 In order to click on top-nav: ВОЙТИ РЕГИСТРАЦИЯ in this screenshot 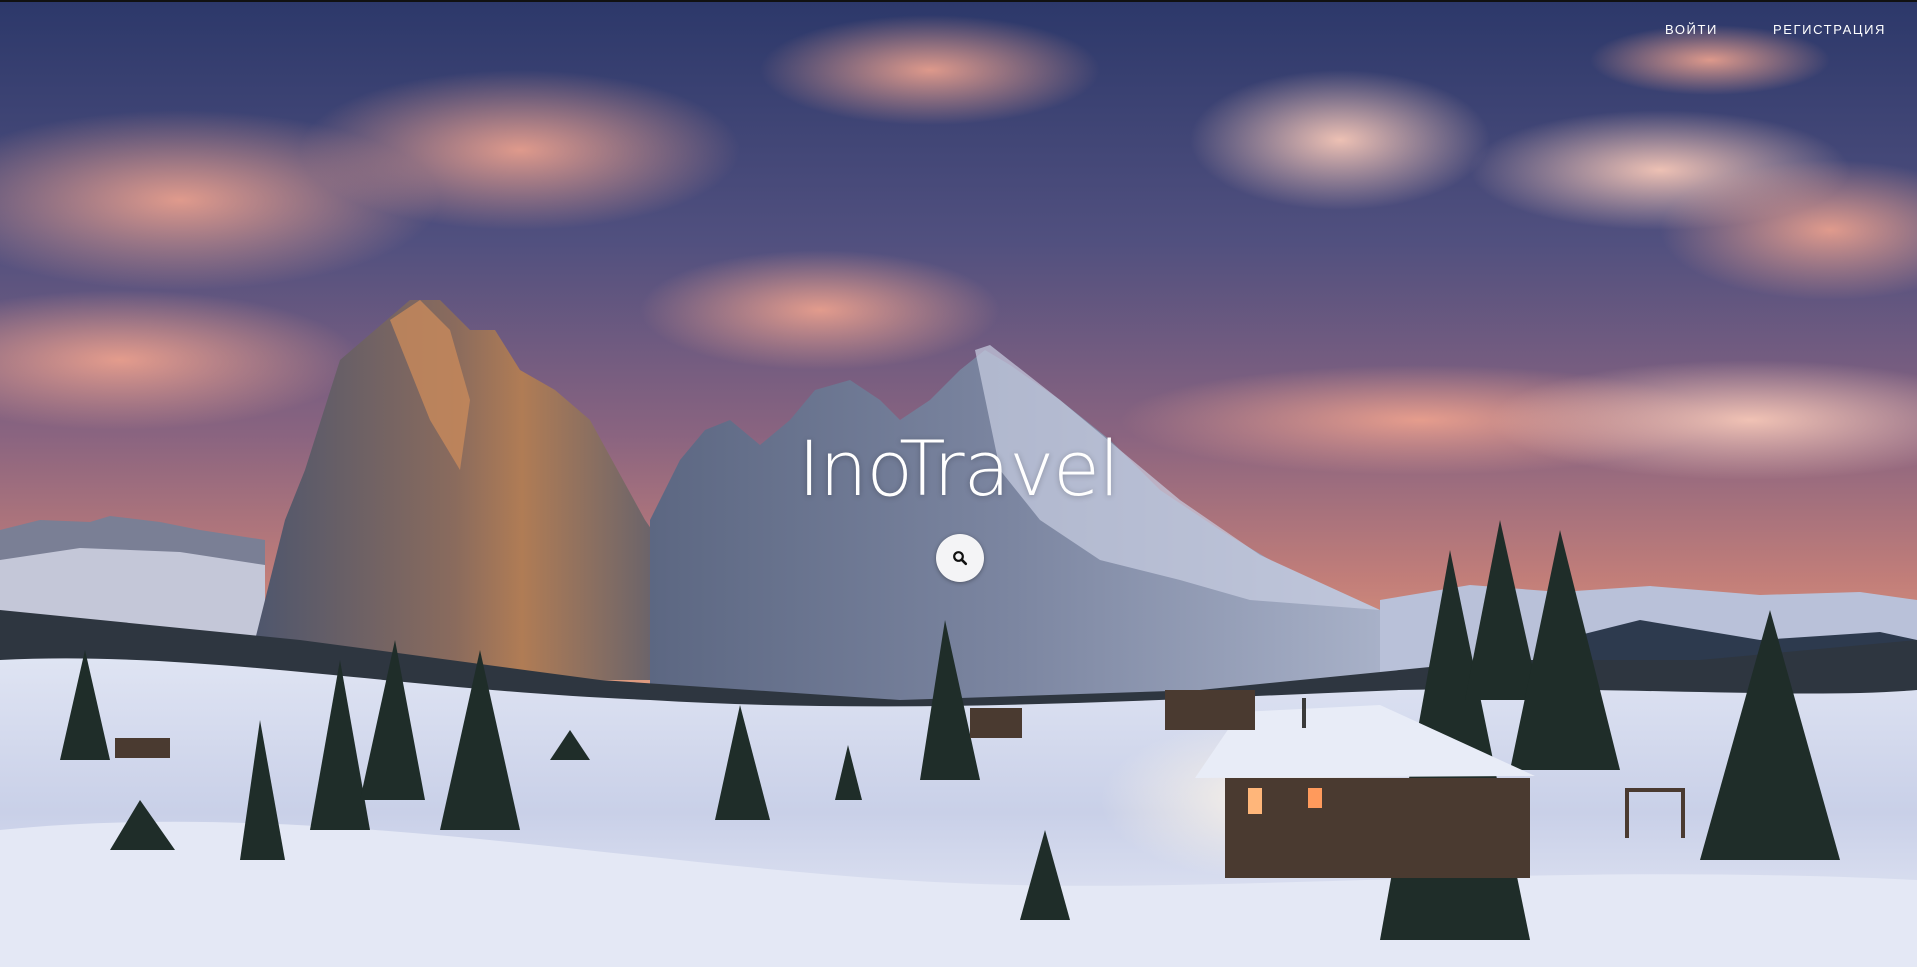, I will do `click(958, 32)`.